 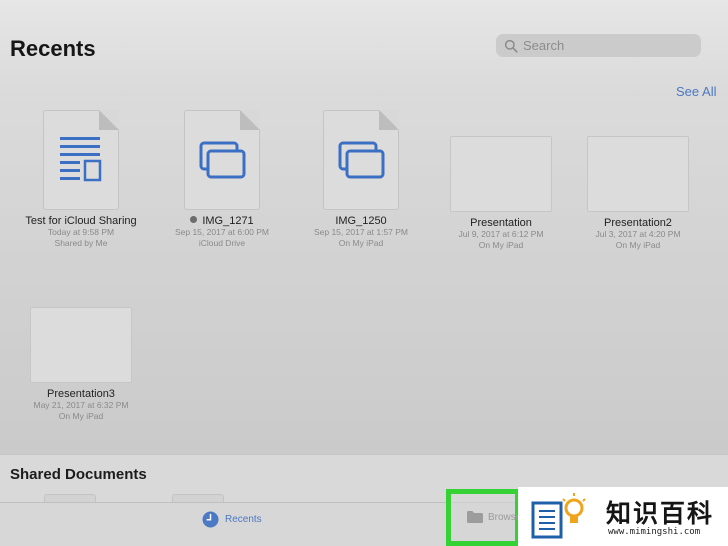 I want to click on file-date: May 21, 2017 at 6:32 PM, so click(x=81, y=405).